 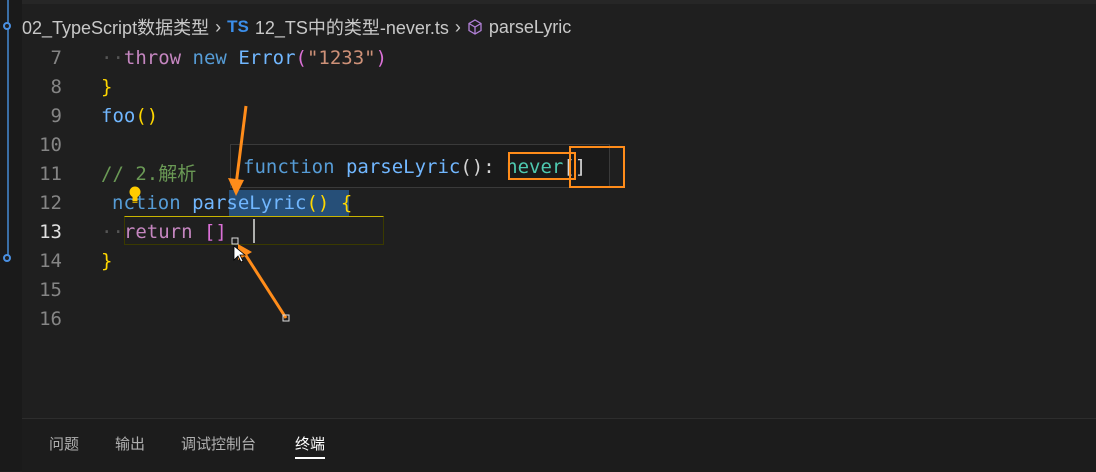 What do you see at coordinates (56, 116) in the screenshot?
I see `line-number: 9` at bounding box center [56, 116].